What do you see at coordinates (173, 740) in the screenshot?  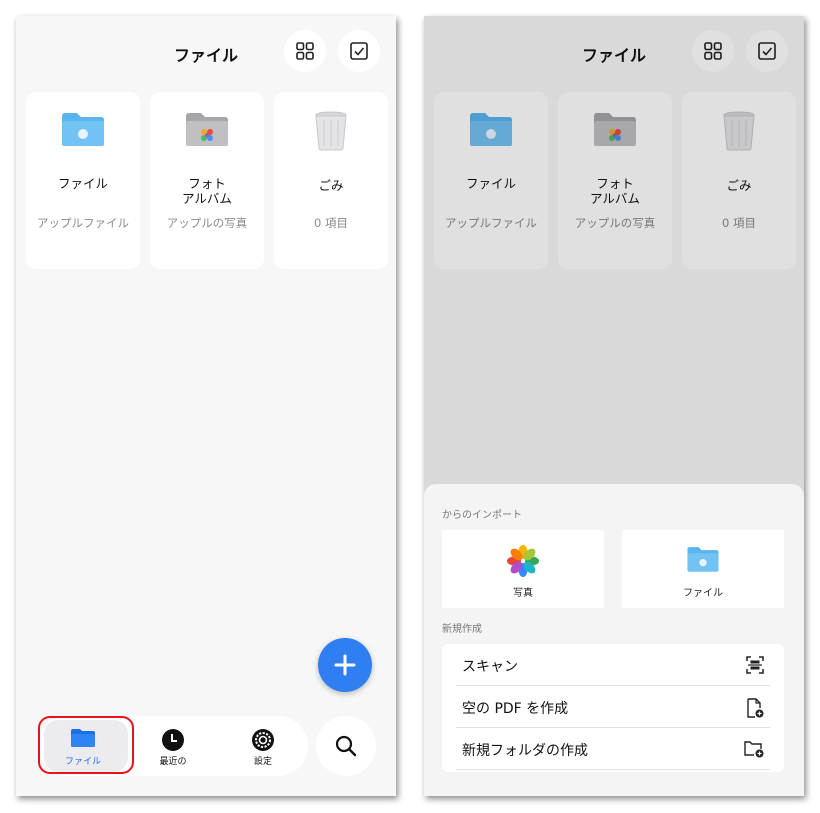 I see `clock-icon` at bounding box center [173, 740].